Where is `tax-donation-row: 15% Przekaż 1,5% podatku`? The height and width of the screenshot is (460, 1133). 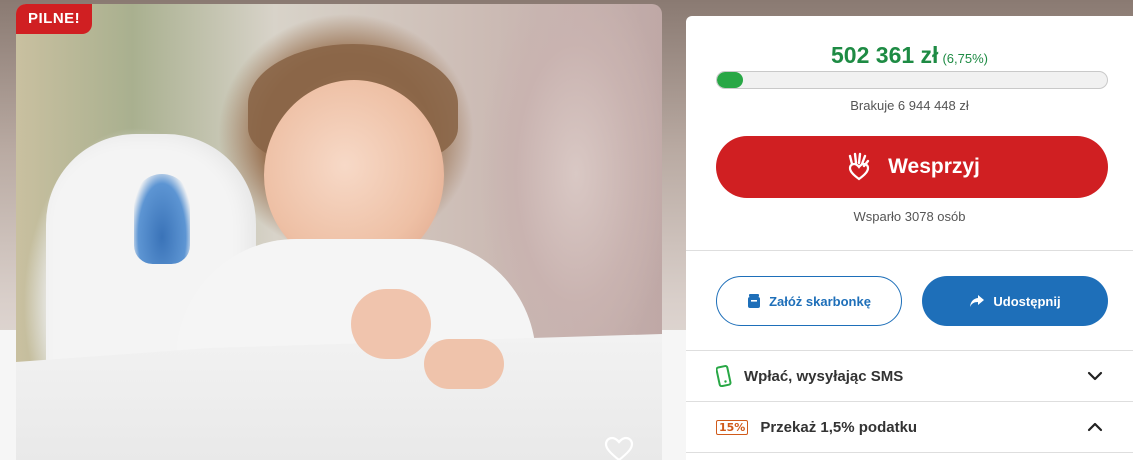 tax-donation-row: 15% Przekaż 1,5% podatku is located at coordinates (909, 427).